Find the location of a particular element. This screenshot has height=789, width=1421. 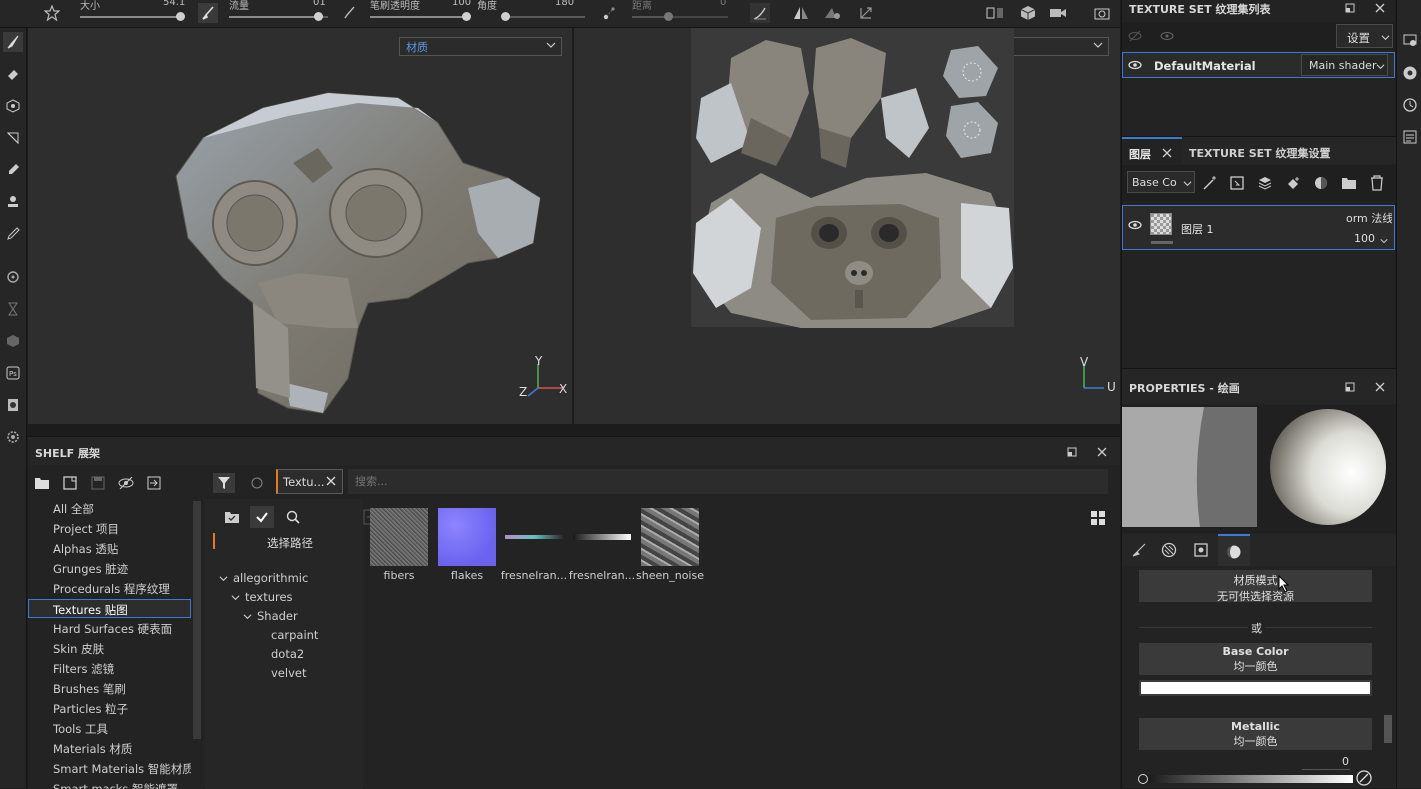

projection-tool-icon is located at coordinates (13, 106).